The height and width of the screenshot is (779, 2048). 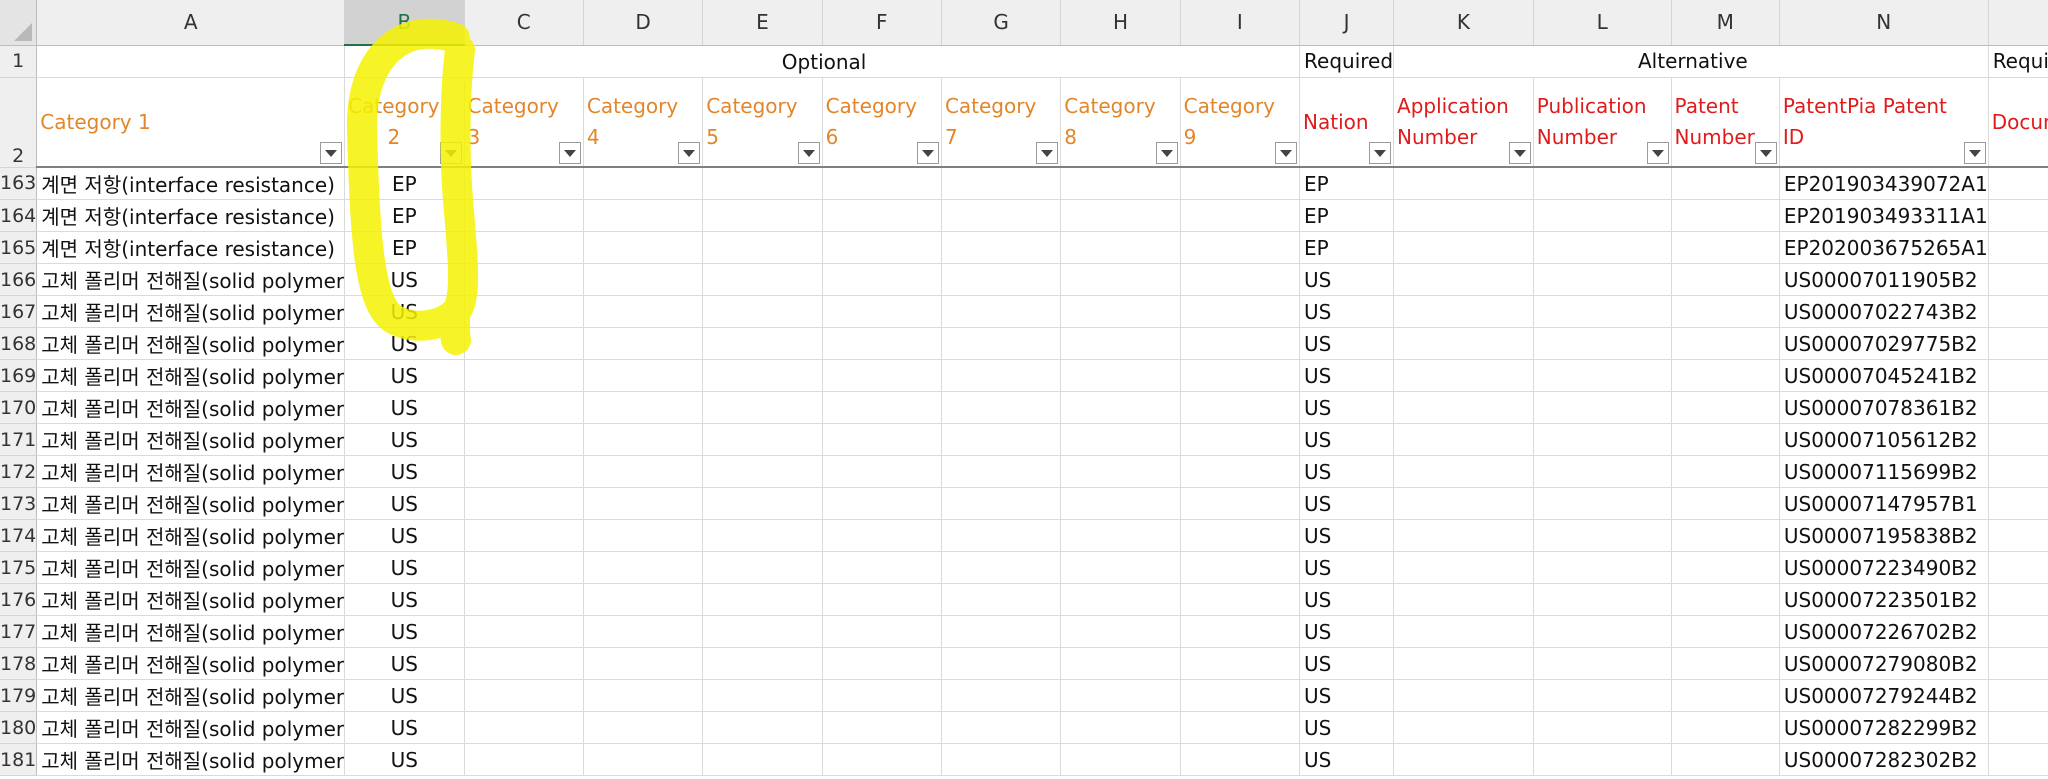 I want to click on cell-n: US00007282299B2, so click(x=1884, y=727).